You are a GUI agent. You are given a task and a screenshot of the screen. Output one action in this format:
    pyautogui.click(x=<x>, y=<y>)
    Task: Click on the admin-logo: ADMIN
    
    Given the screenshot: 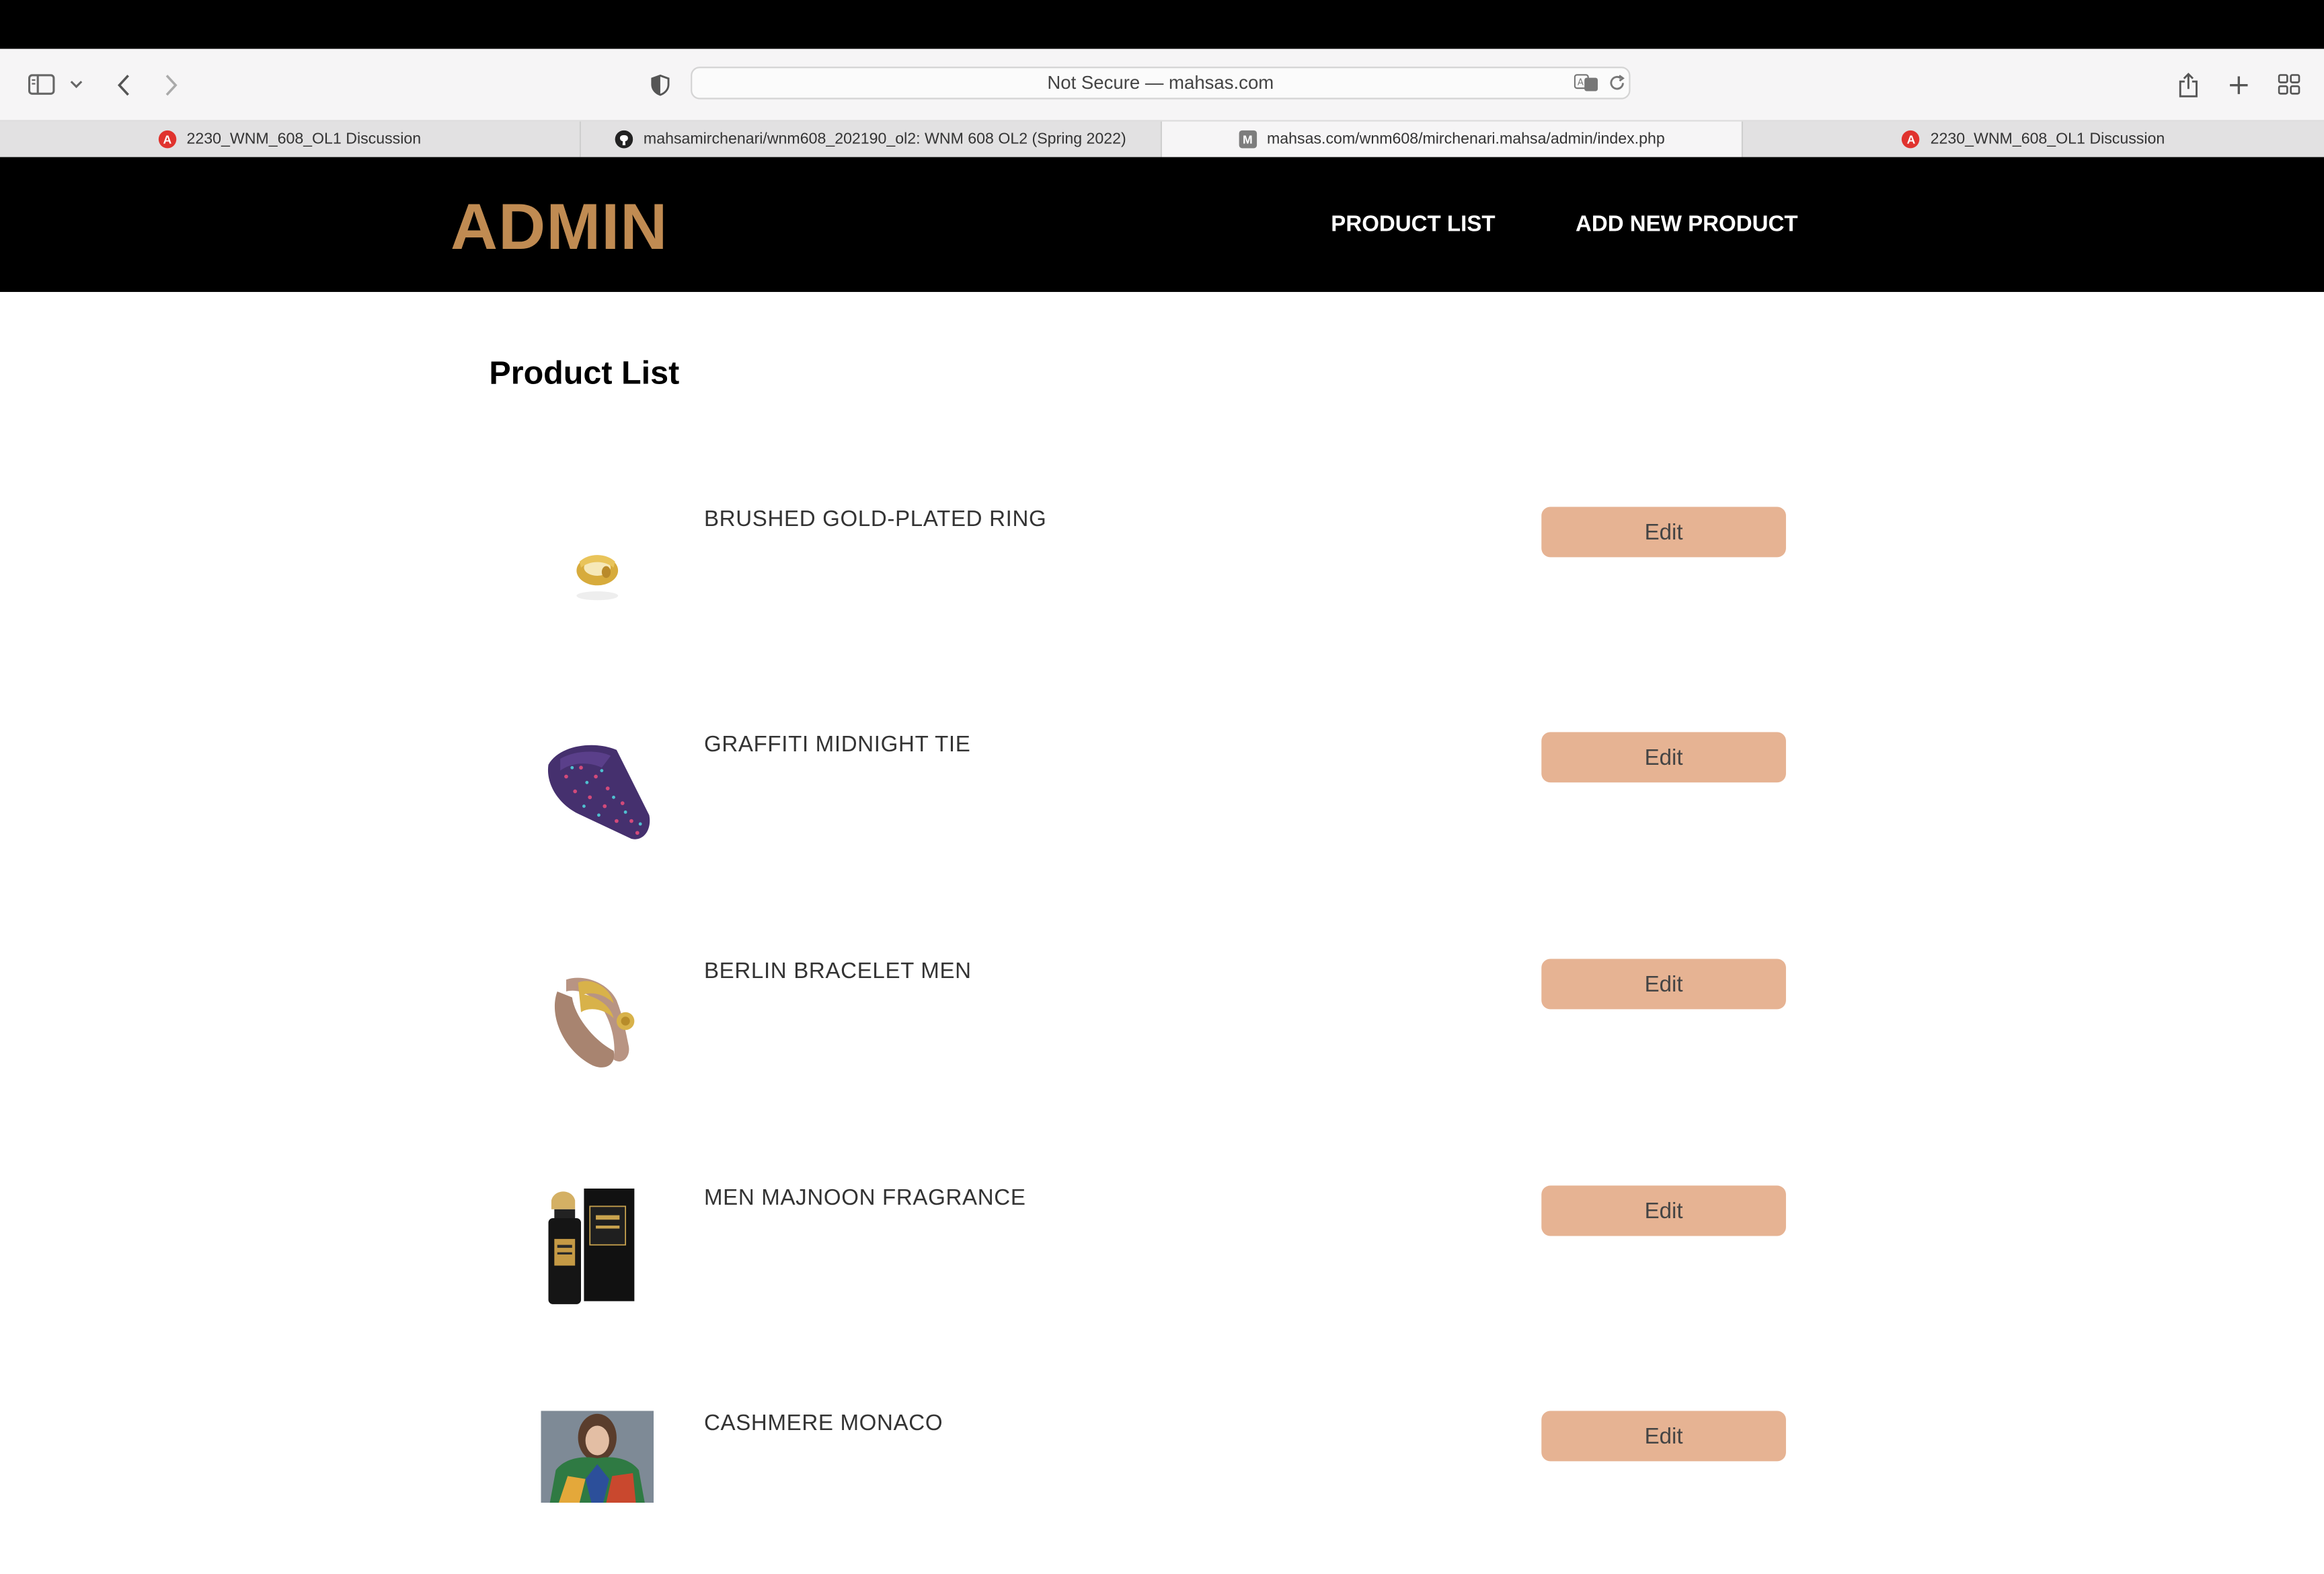 What is the action you would take?
    pyautogui.click(x=559, y=228)
    